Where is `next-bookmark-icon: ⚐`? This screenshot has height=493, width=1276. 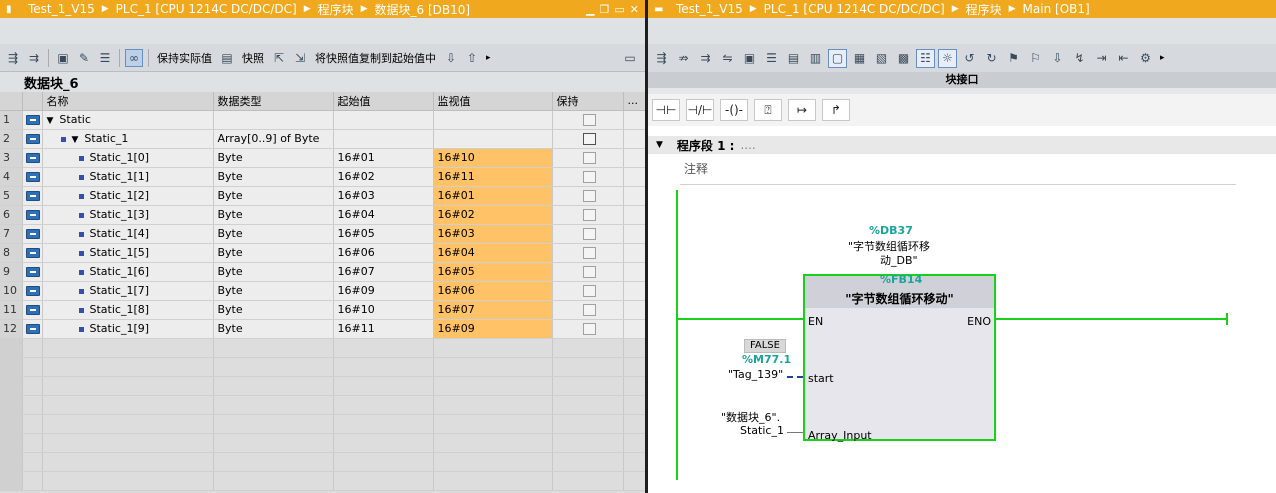 next-bookmark-icon: ⚐ is located at coordinates (1035, 58).